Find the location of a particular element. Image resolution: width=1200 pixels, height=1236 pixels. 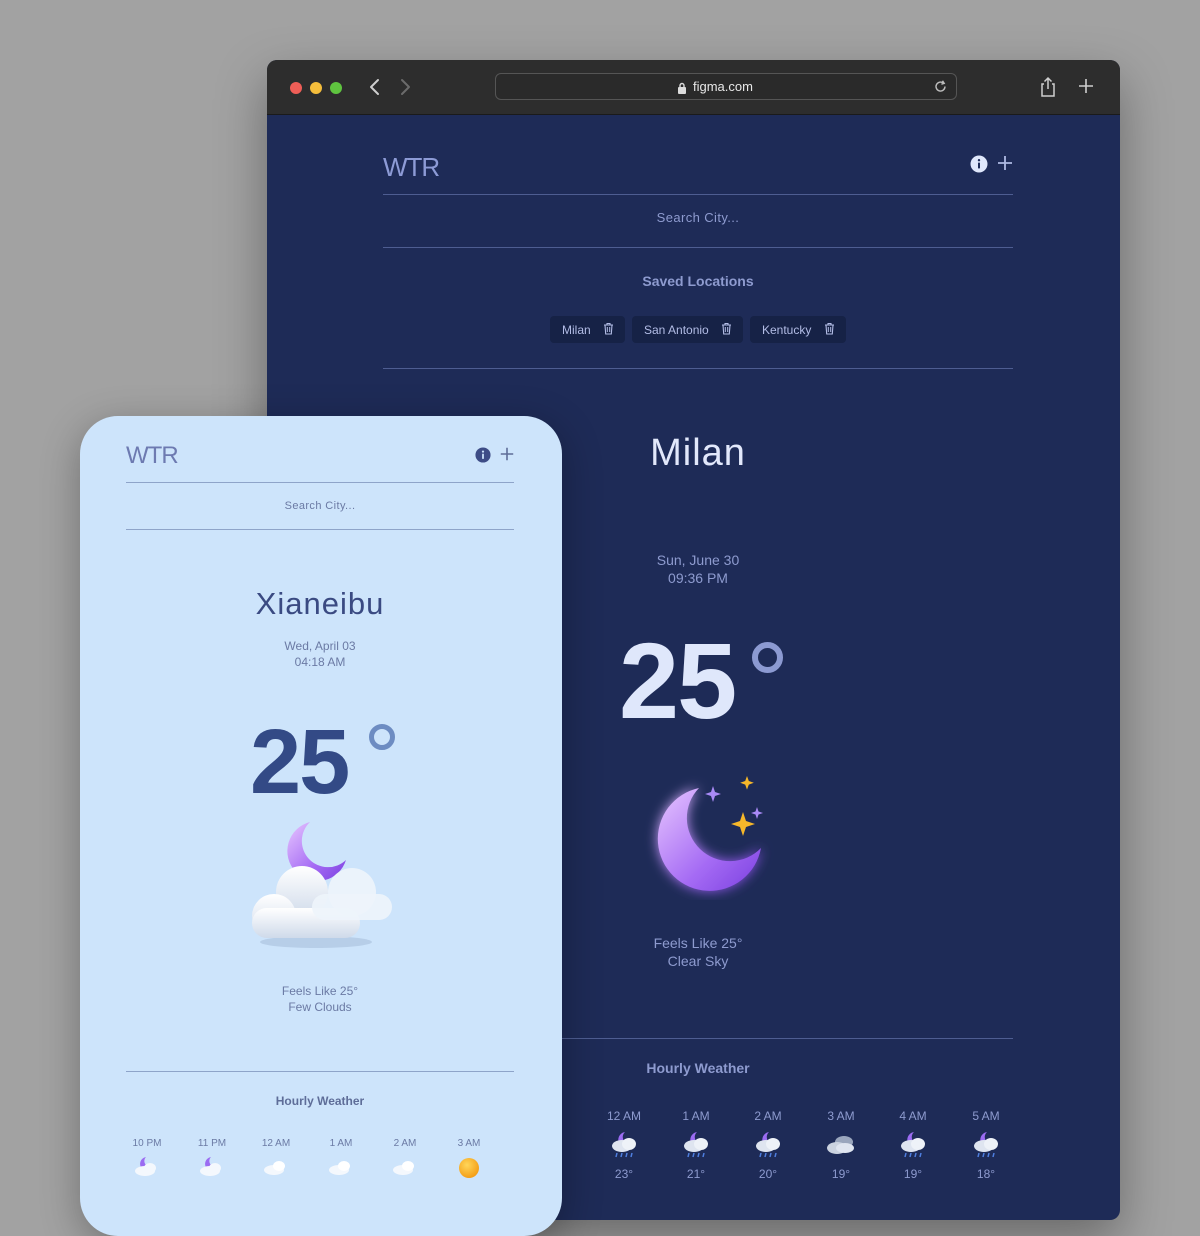

hour-temp: 20° is located at coordinates (768, 1174).